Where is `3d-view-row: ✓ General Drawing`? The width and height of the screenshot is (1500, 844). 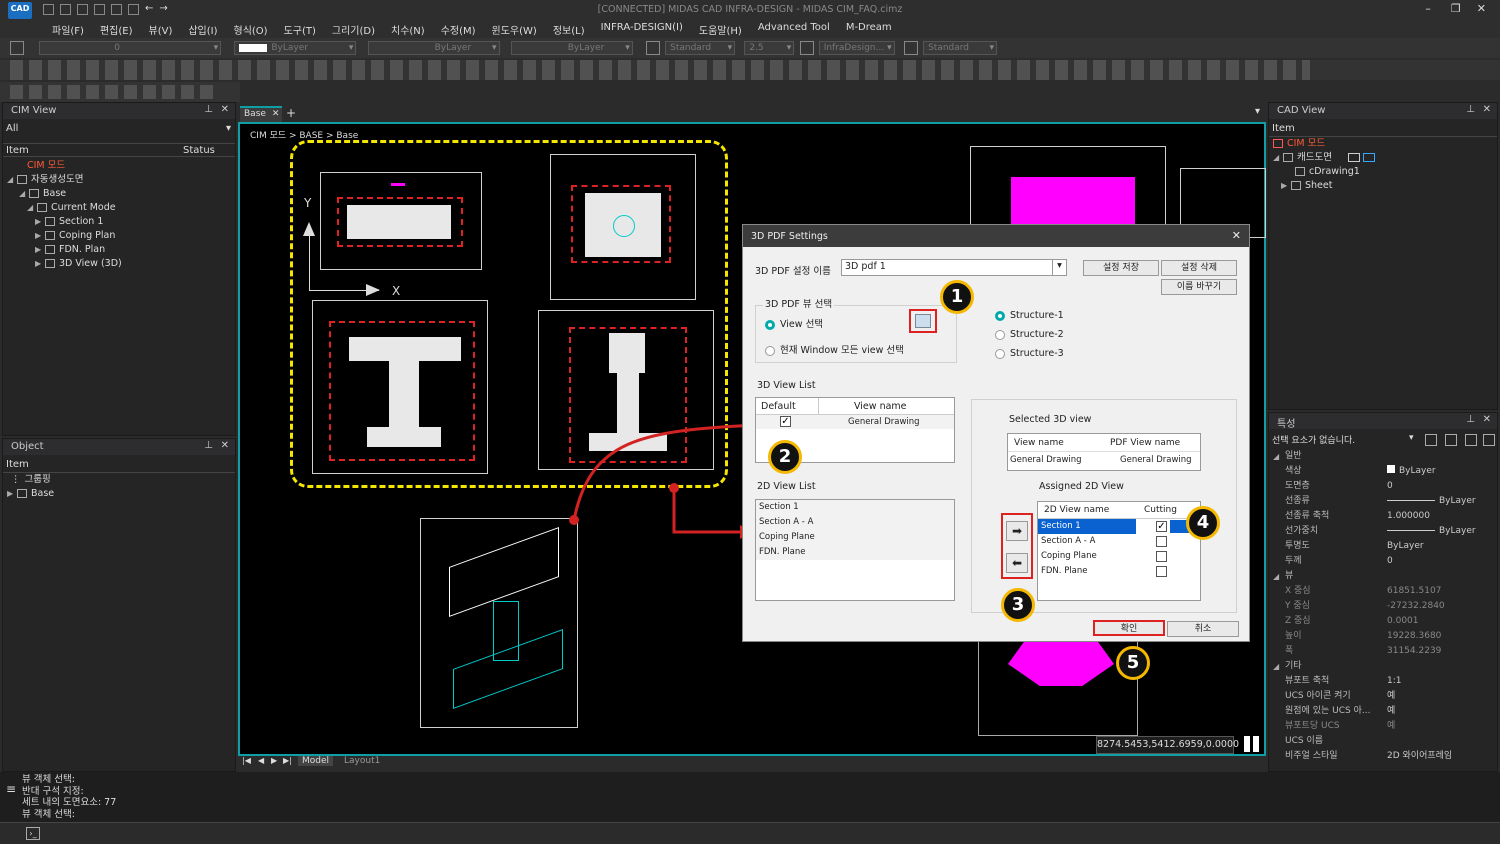 3d-view-row: ✓ General Drawing is located at coordinates (855, 422).